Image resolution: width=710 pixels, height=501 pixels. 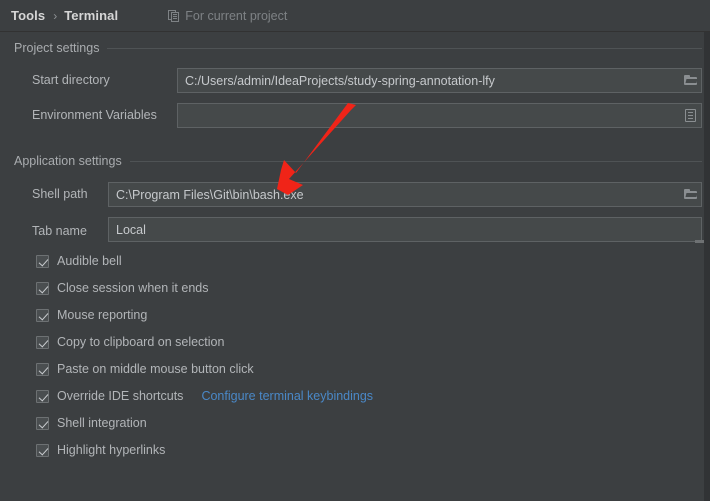 What do you see at coordinates (120, 396) in the screenshot?
I see `checkbox-label: Override IDE shortcuts` at bounding box center [120, 396].